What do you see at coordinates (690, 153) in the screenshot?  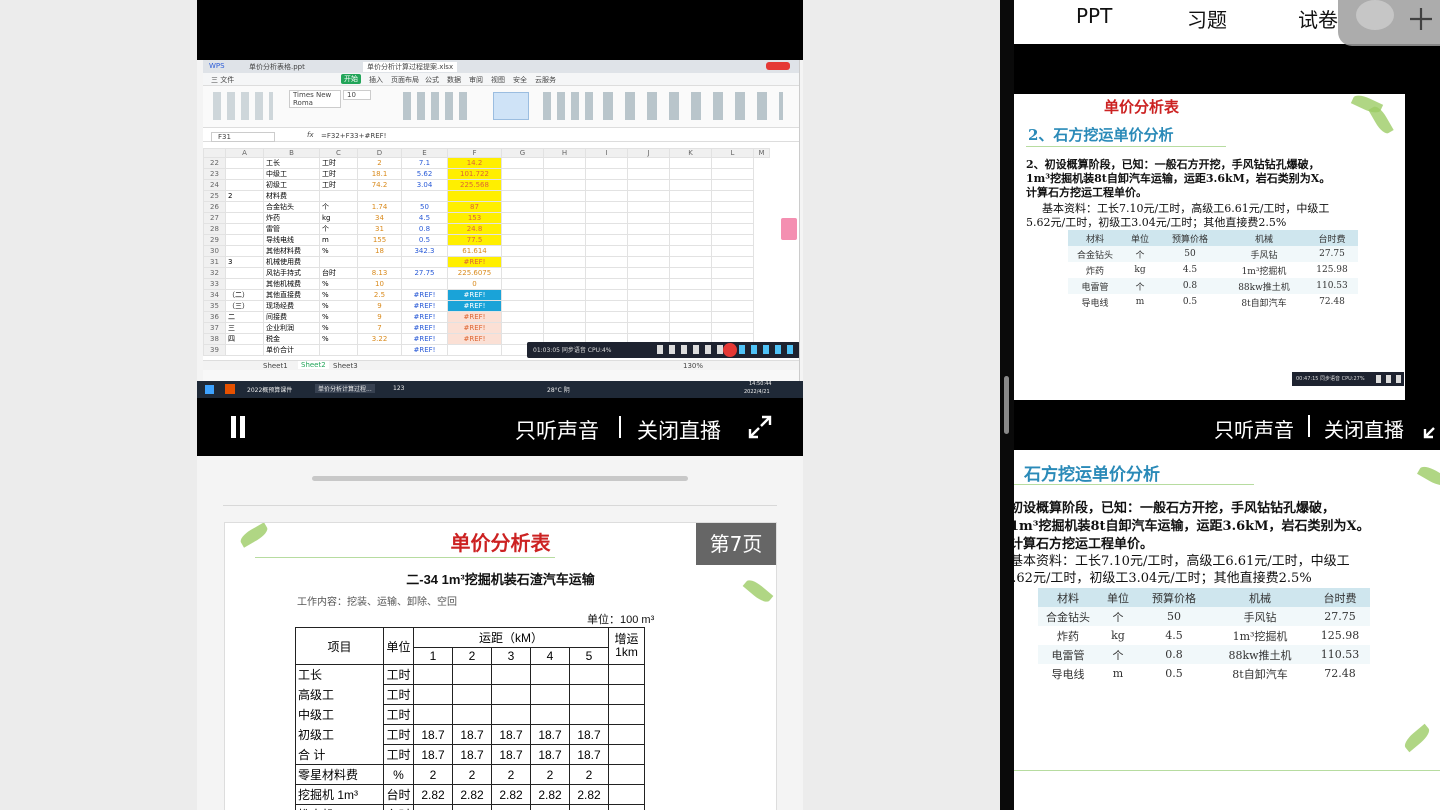 I see `column-header-k: K` at bounding box center [690, 153].